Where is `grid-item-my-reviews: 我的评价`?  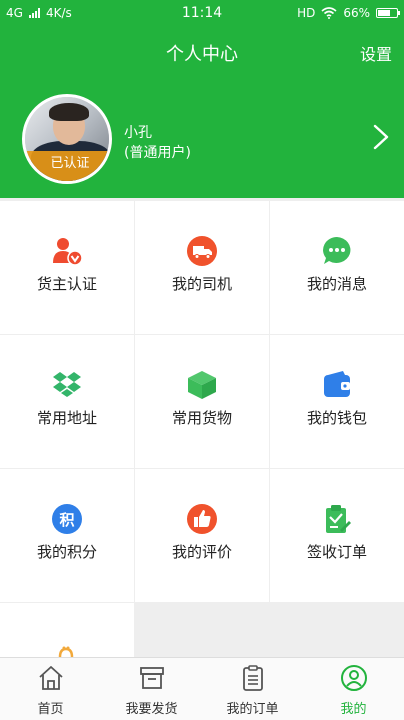 grid-item-my-reviews: 我的评价 is located at coordinates (202, 535).